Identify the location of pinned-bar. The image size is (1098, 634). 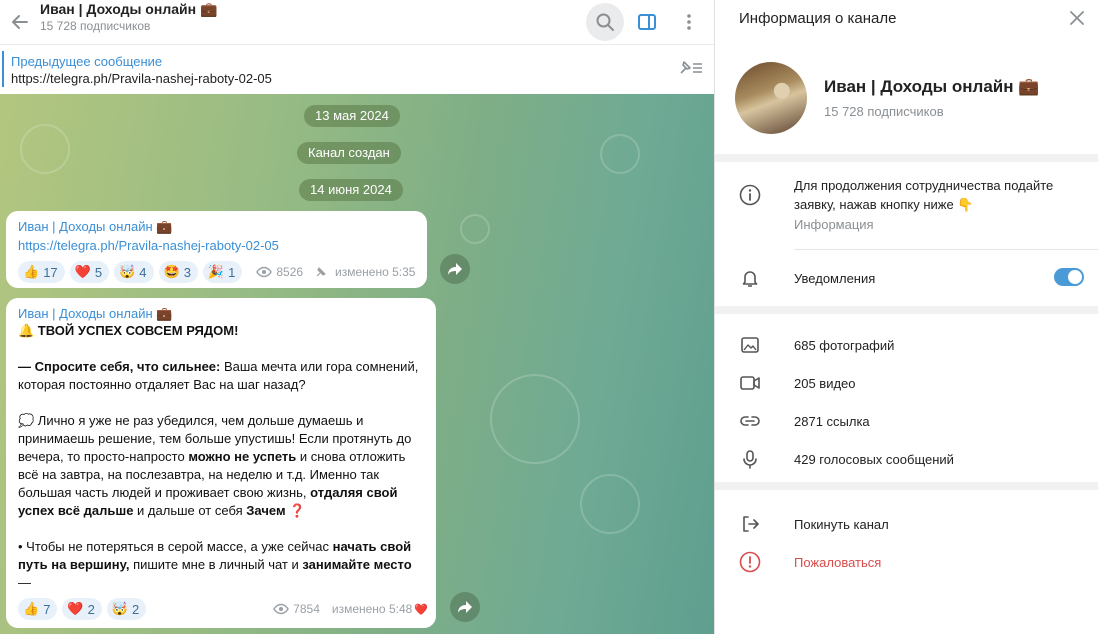
(3, 69).